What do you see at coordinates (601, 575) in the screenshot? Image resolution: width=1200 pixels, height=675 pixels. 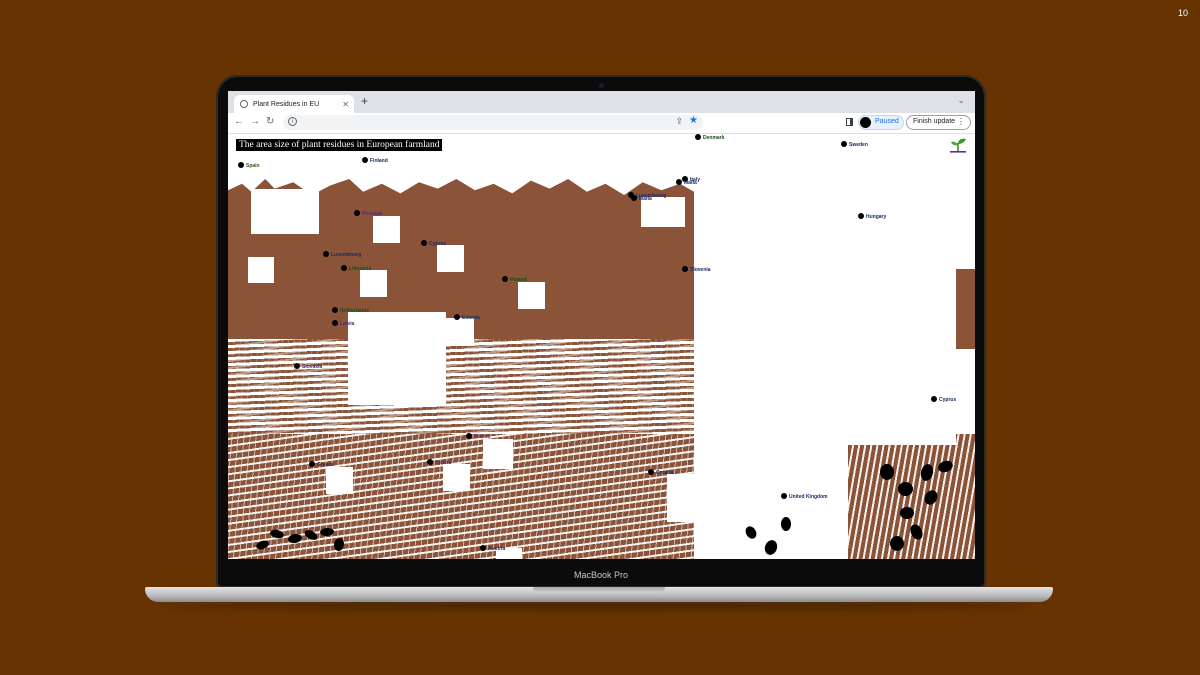 I see `device-label: MacBook Pro` at bounding box center [601, 575].